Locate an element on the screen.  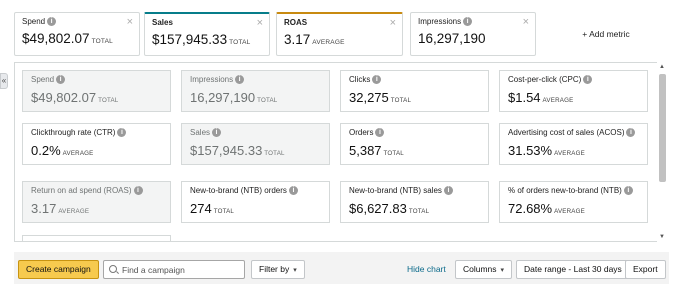
metric-card-value: 274 is located at coordinates (201, 208).